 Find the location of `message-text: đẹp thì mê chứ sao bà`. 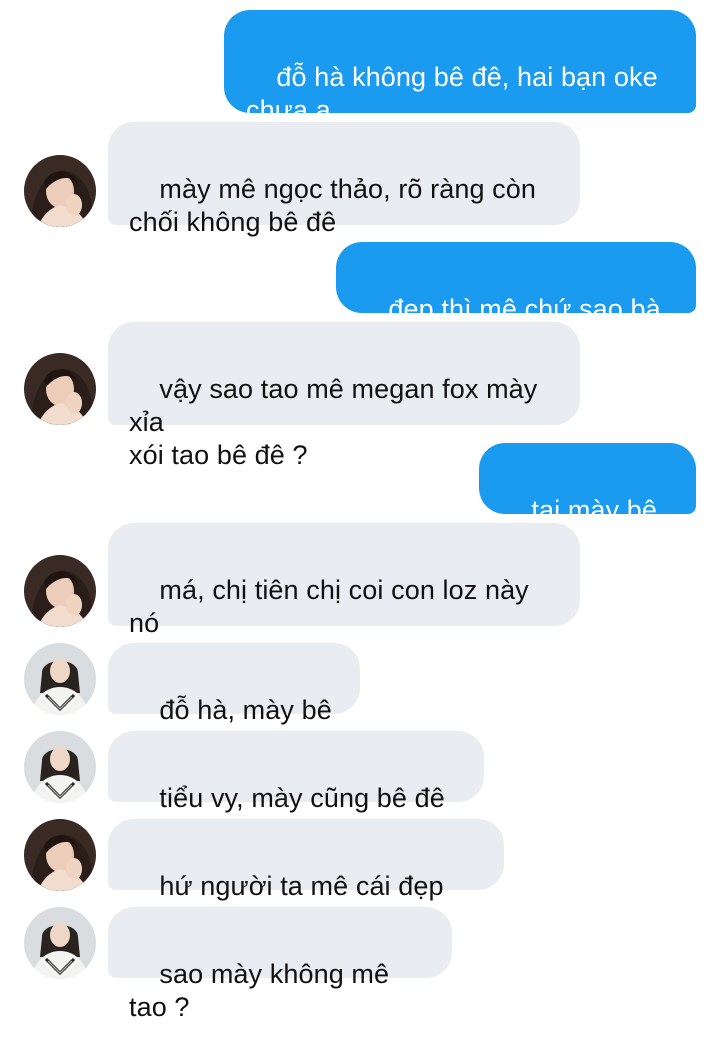

message-text: đẹp thì mê chứ sao bà is located at coordinates (524, 309).